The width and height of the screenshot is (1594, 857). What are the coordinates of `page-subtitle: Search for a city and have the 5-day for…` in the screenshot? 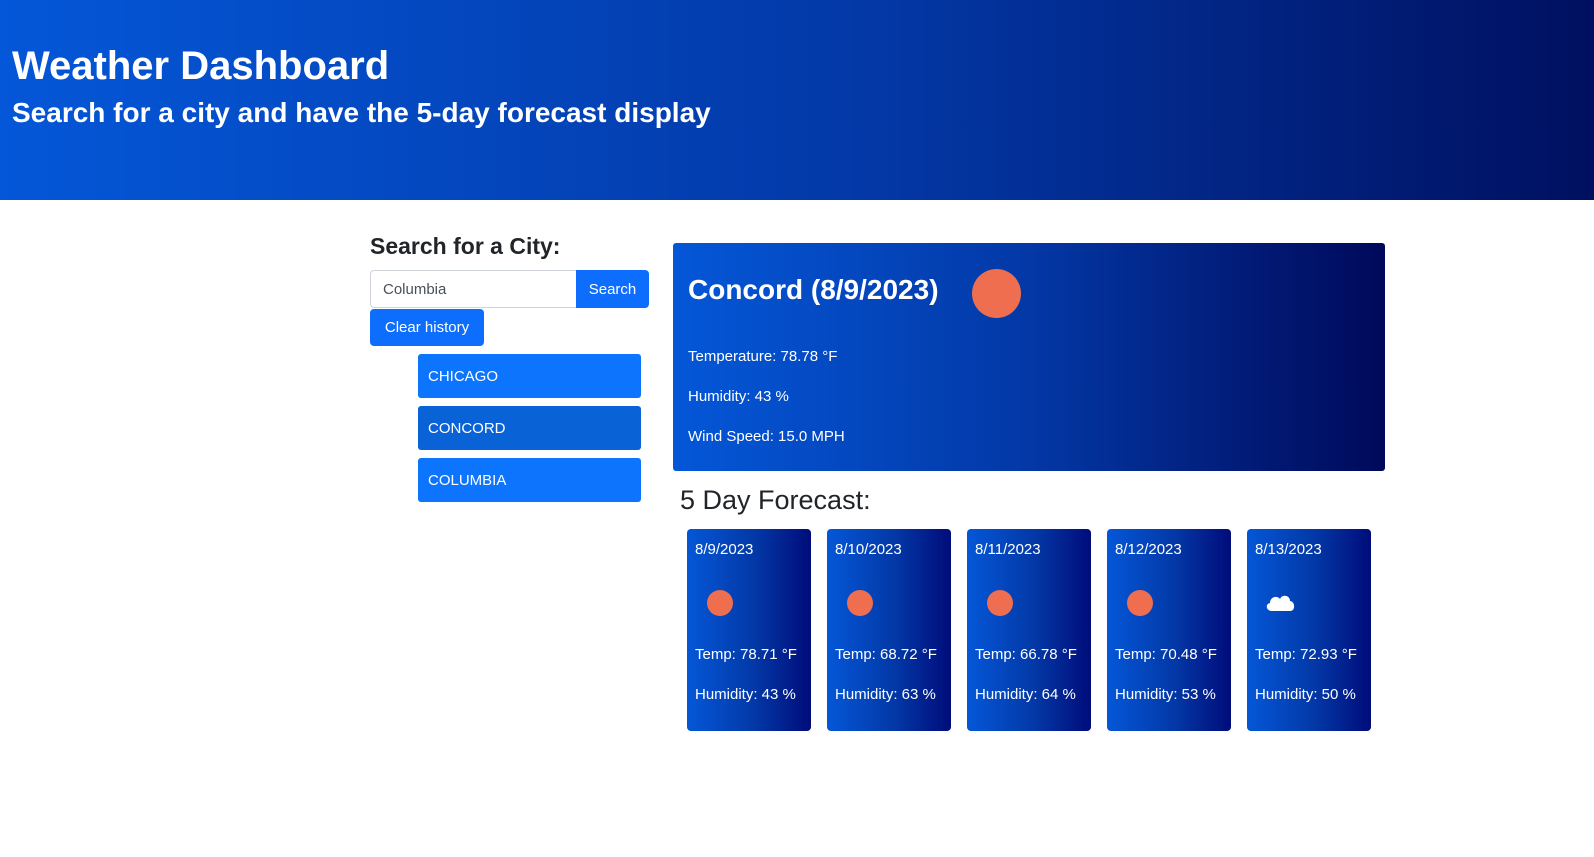 It's located at (361, 112).